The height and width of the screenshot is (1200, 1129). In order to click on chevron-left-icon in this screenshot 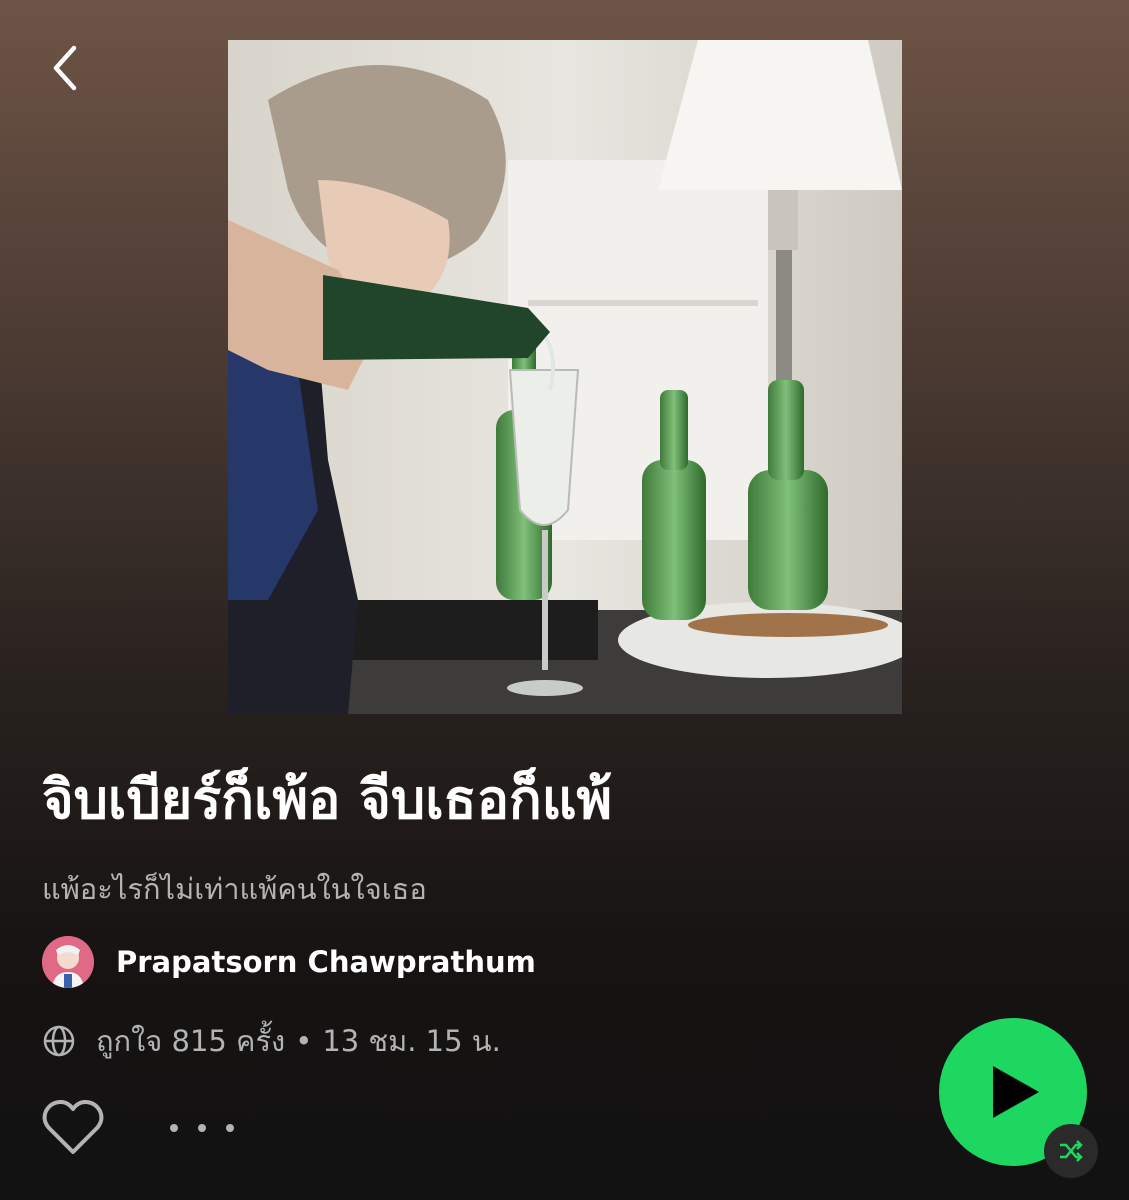, I will do `click(65, 68)`.